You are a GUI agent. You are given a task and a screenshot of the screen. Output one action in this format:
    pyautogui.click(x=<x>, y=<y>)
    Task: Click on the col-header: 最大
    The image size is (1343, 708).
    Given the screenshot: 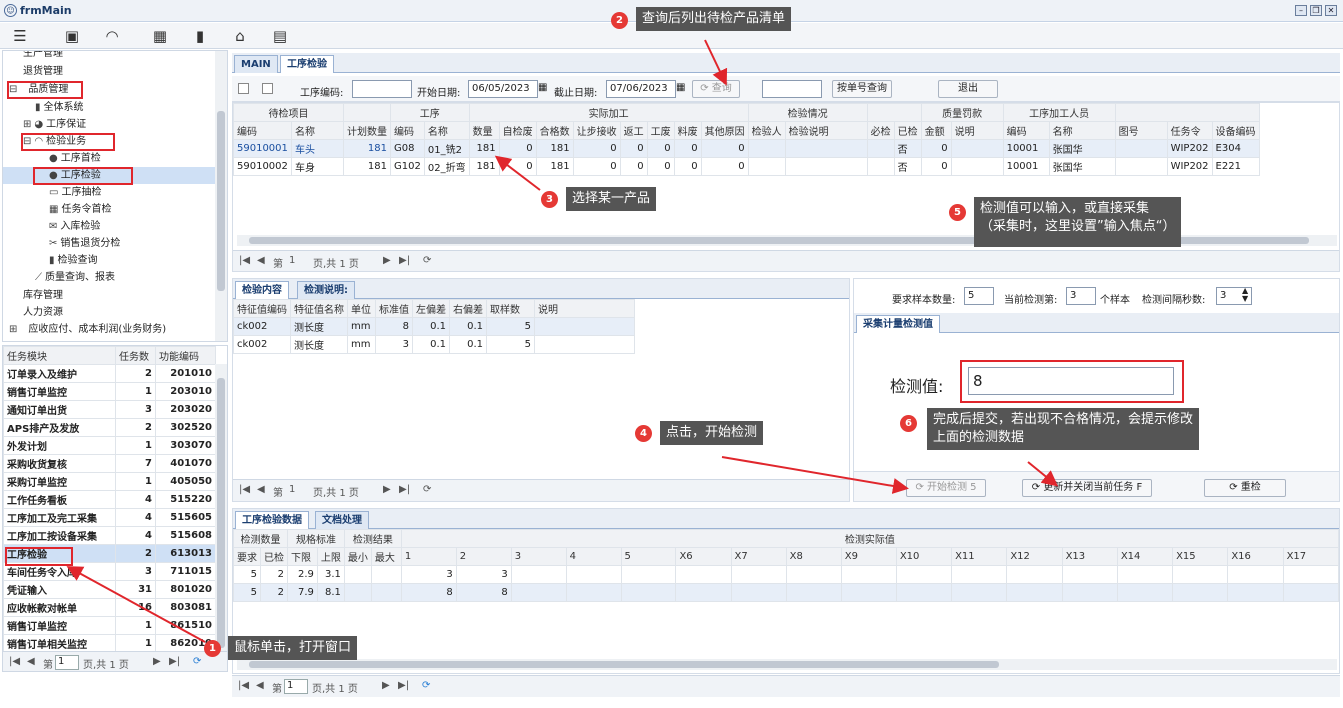 What is the action you would take?
    pyautogui.click(x=386, y=556)
    